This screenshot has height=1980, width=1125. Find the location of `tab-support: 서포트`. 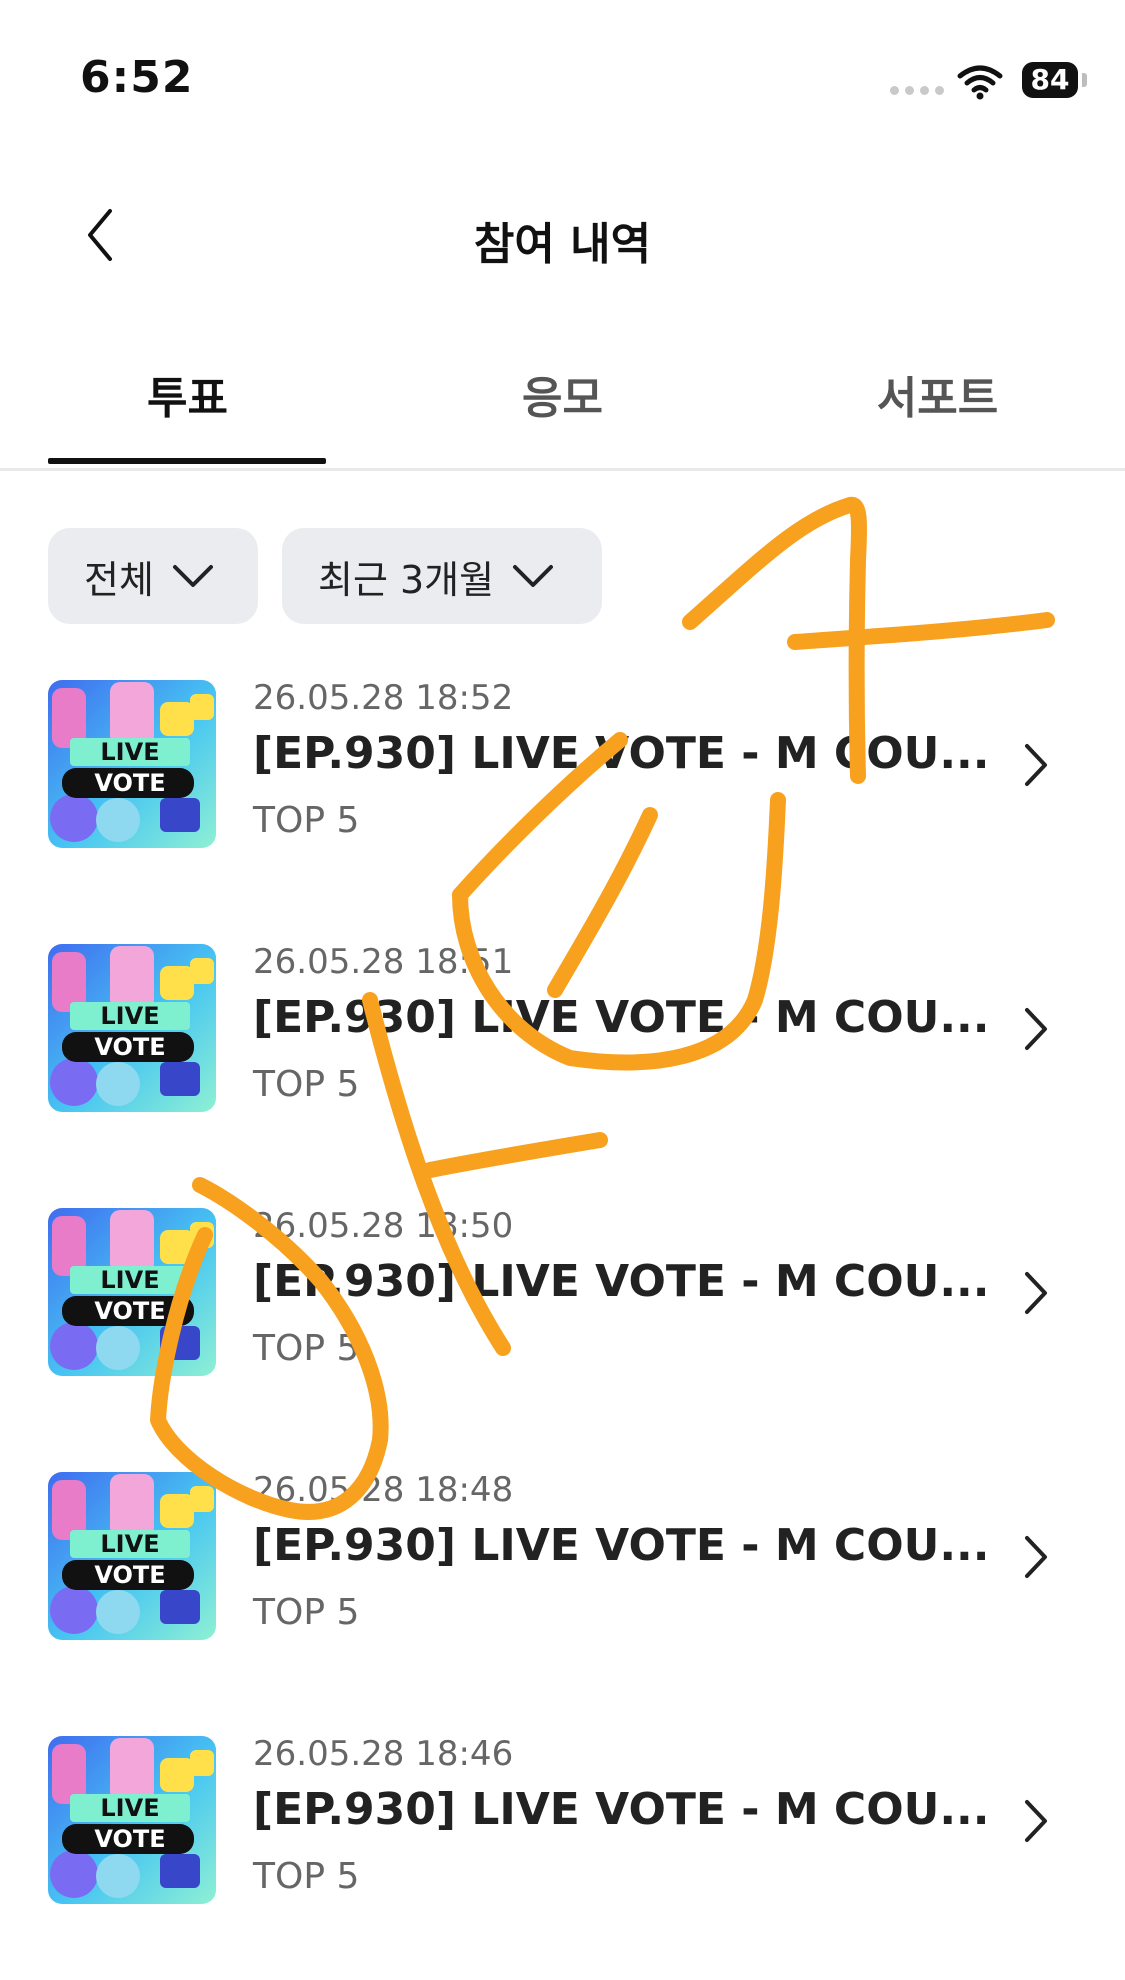

tab-support: 서포트 is located at coordinates (937, 394).